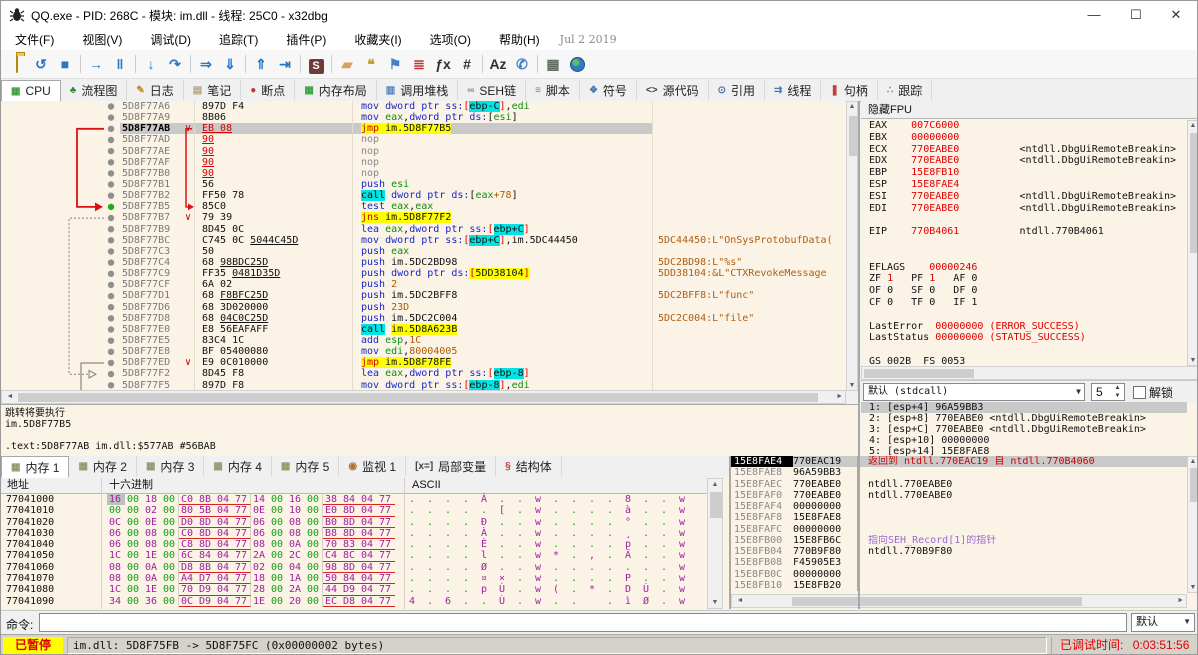 The width and height of the screenshot is (1198, 655). What do you see at coordinates (974, 392) in the screenshot?
I see `calling-convention-select: 默认 (stdcall) ▼` at bounding box center [974, 392].